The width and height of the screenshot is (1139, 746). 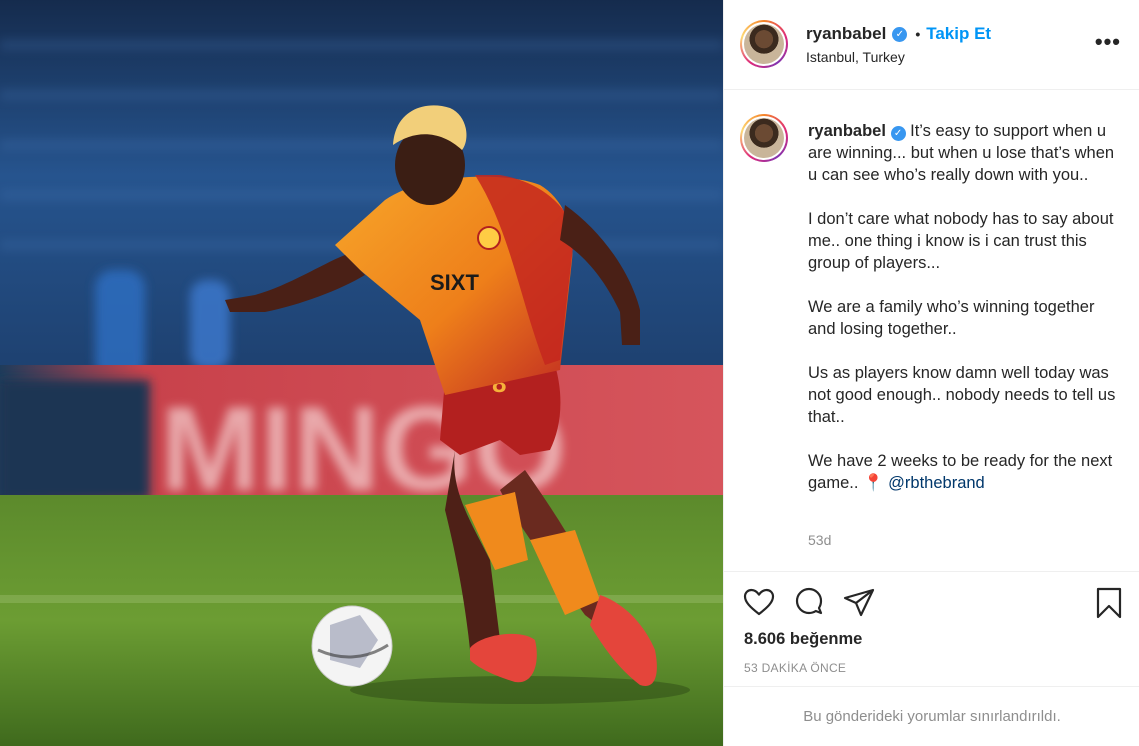 What do you see at coordinates (958, 34) in the screenshot?
I see `follow-button: Takip Et` at bounding box center [958, 34].